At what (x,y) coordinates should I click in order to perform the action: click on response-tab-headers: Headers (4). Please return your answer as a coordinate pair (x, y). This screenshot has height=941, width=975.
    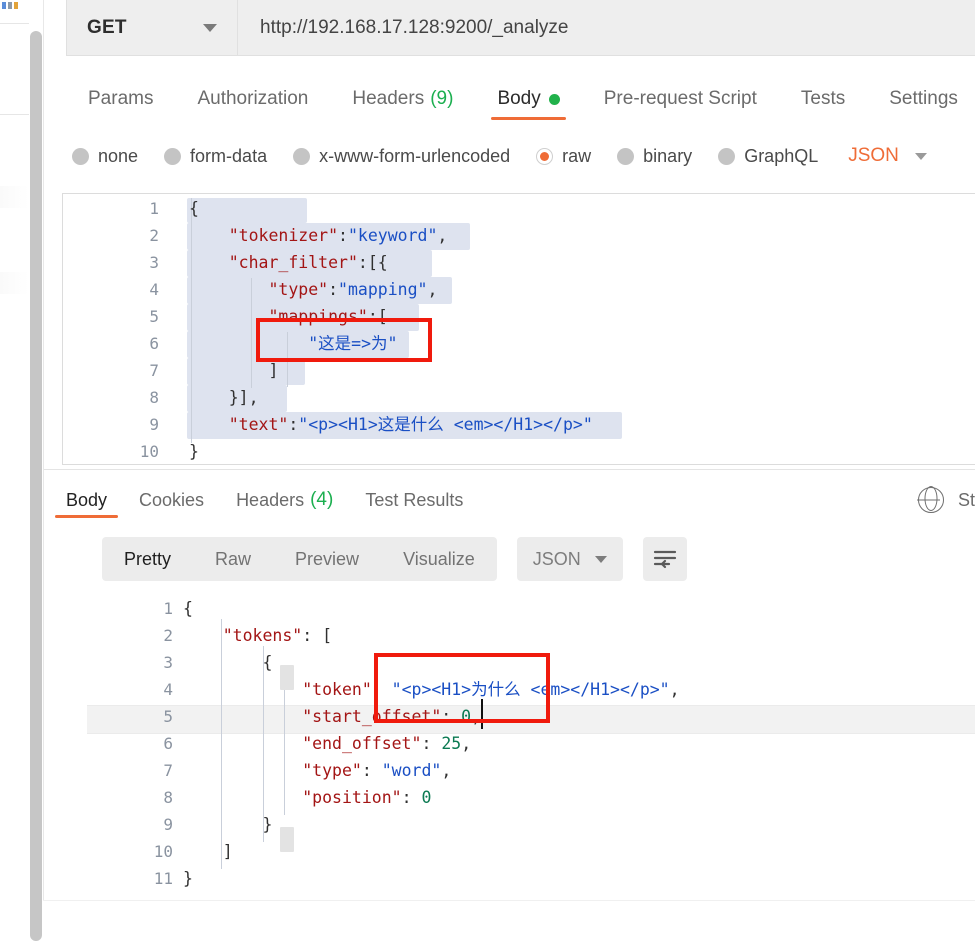
    Looking at the image, I should click on (284, 500).